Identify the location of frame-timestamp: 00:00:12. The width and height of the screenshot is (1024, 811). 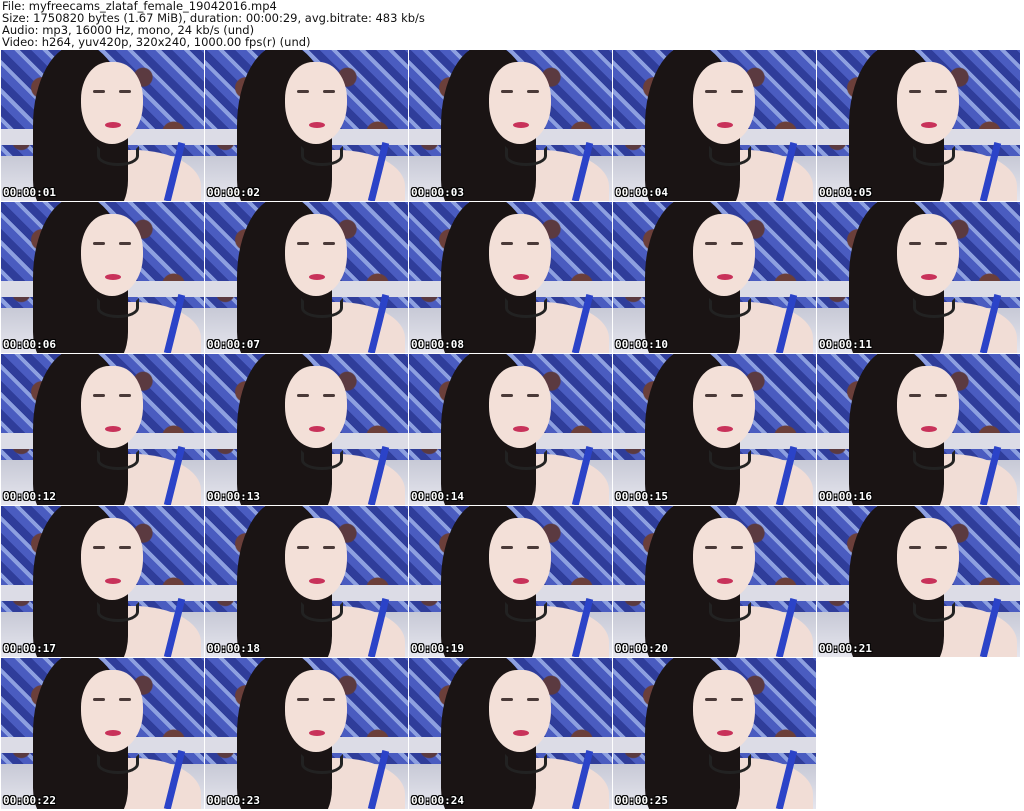
(29, 496).